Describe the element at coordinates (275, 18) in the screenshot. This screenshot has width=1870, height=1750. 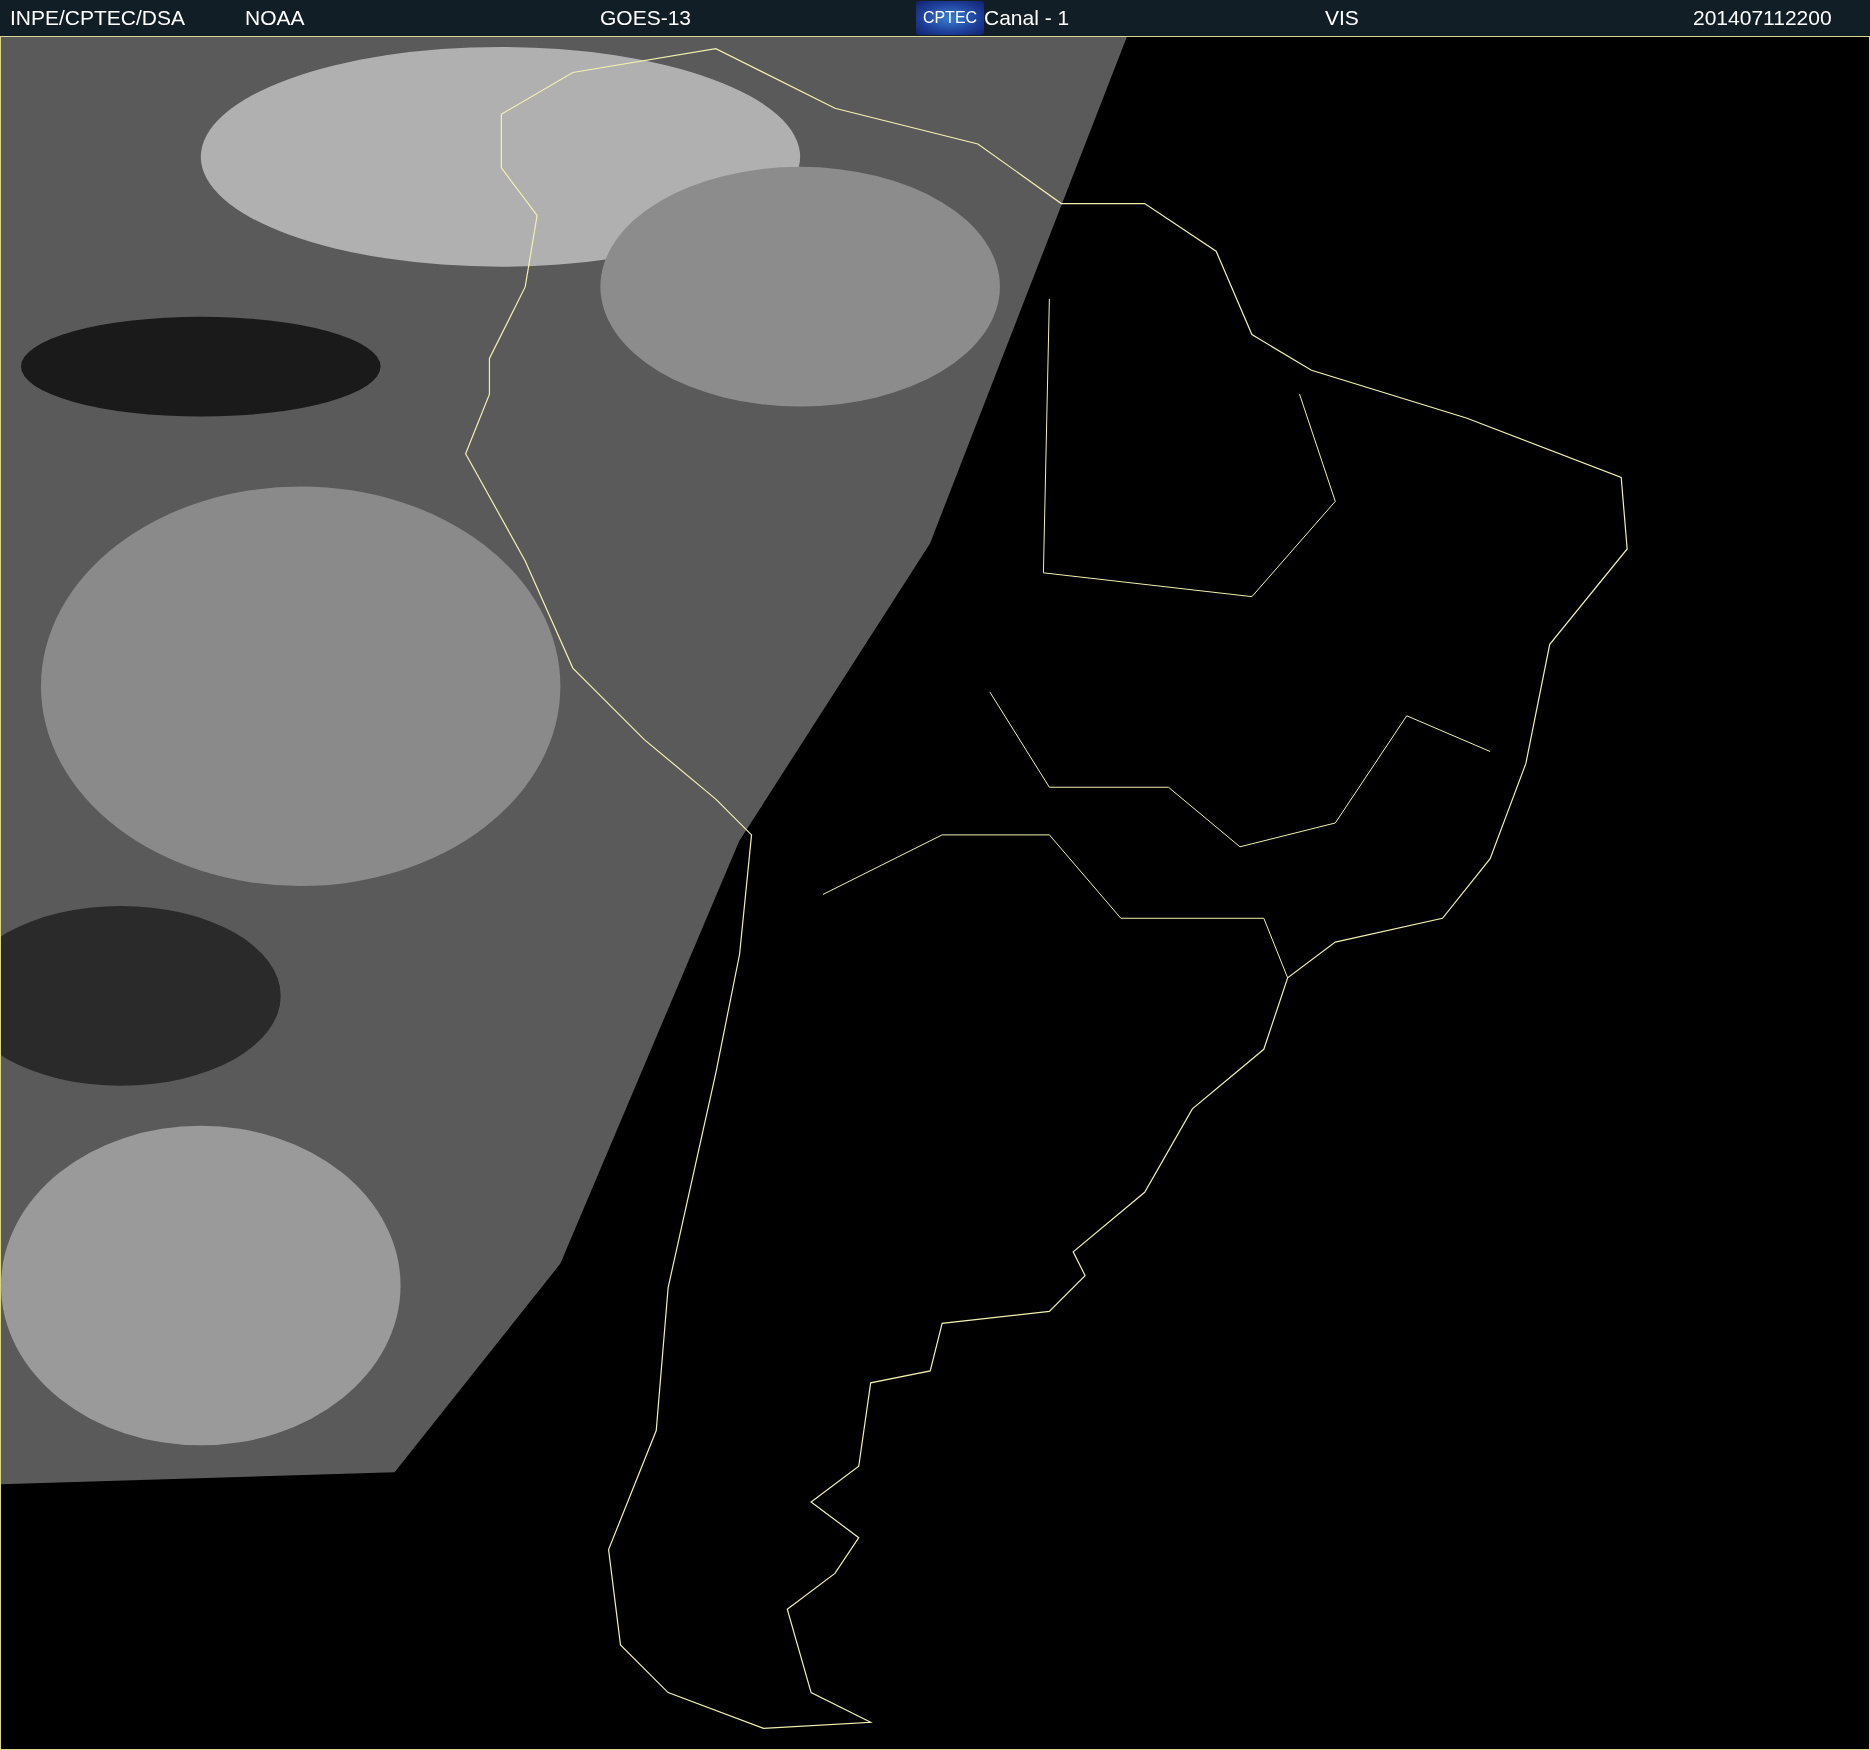
I see `agency-label: NOAA` at that location.